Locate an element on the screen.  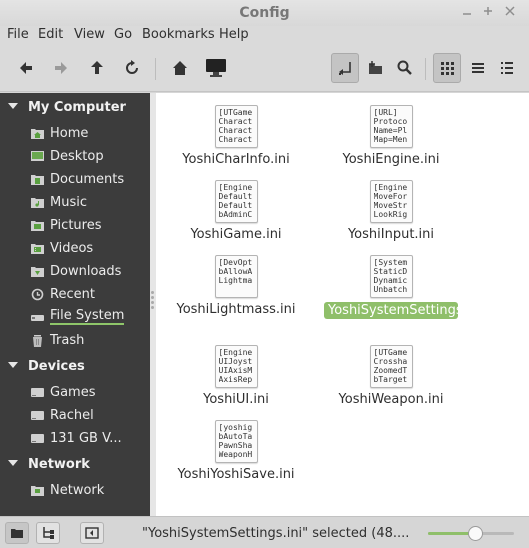
folder-videos-icon is located at coordinates (37, 248).